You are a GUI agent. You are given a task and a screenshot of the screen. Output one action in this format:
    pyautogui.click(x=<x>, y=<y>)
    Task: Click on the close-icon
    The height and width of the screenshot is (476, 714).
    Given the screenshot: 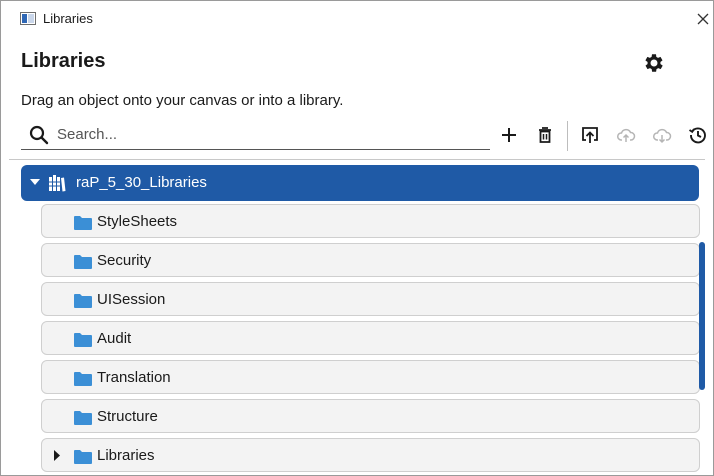 What is the action you would take?
    pyautogui.click(x=703, y=19)
    